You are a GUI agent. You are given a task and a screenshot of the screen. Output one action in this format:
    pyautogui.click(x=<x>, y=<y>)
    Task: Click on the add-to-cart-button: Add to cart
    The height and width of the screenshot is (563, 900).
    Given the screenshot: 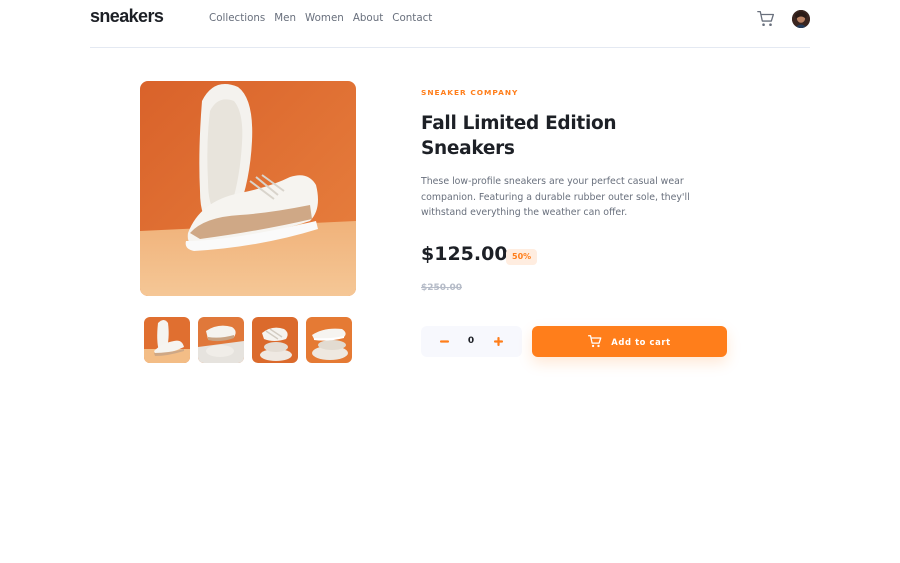 What is the action you would take?
    pyautogui.click(x=629, y=341)
    